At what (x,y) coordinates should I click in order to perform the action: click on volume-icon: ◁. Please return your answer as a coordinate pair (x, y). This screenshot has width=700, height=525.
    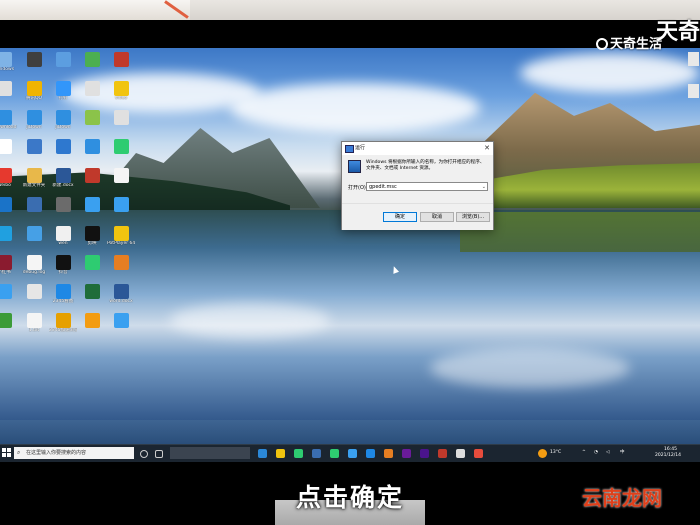
    Looking at the image, I should click on (607, 453).